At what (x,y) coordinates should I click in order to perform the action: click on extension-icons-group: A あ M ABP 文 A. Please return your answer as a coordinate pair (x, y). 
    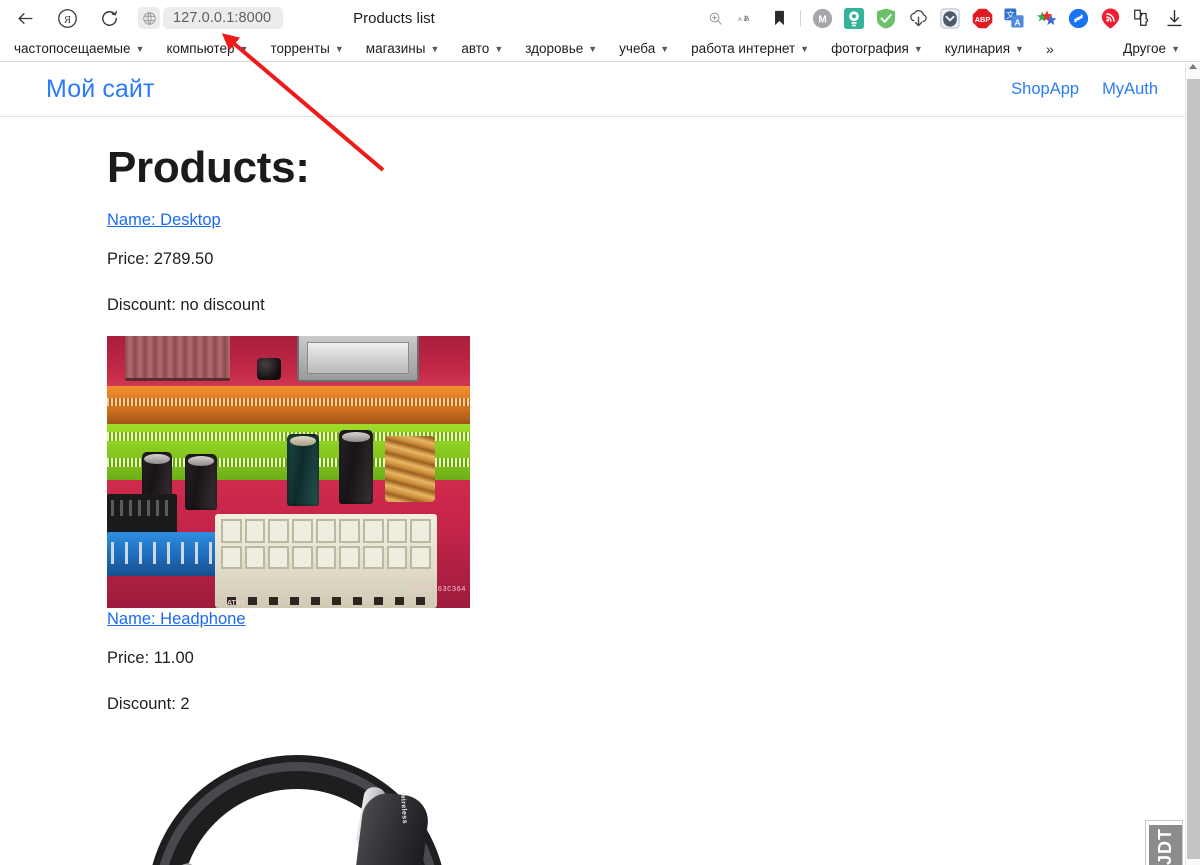
    Looking at the image, I should click on (944, 18).